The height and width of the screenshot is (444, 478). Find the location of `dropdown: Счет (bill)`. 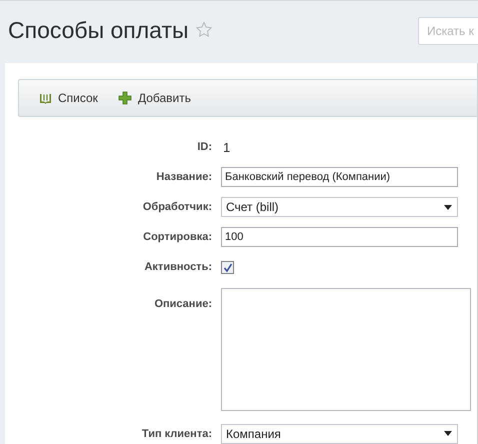

dropdown: Счет (bill) is located at coordinates (339, 207).